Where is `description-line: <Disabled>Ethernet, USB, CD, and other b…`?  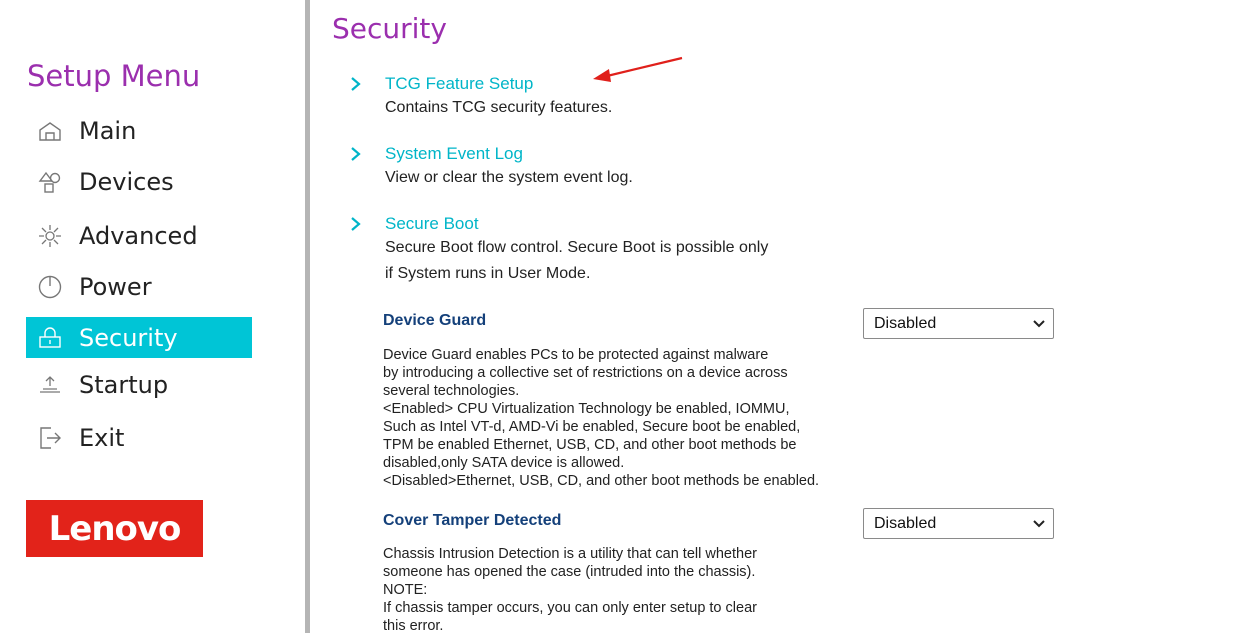 description-line: <Disabled>Ethernet, USB, CD, and other b… is located at coordinates (601, 481).